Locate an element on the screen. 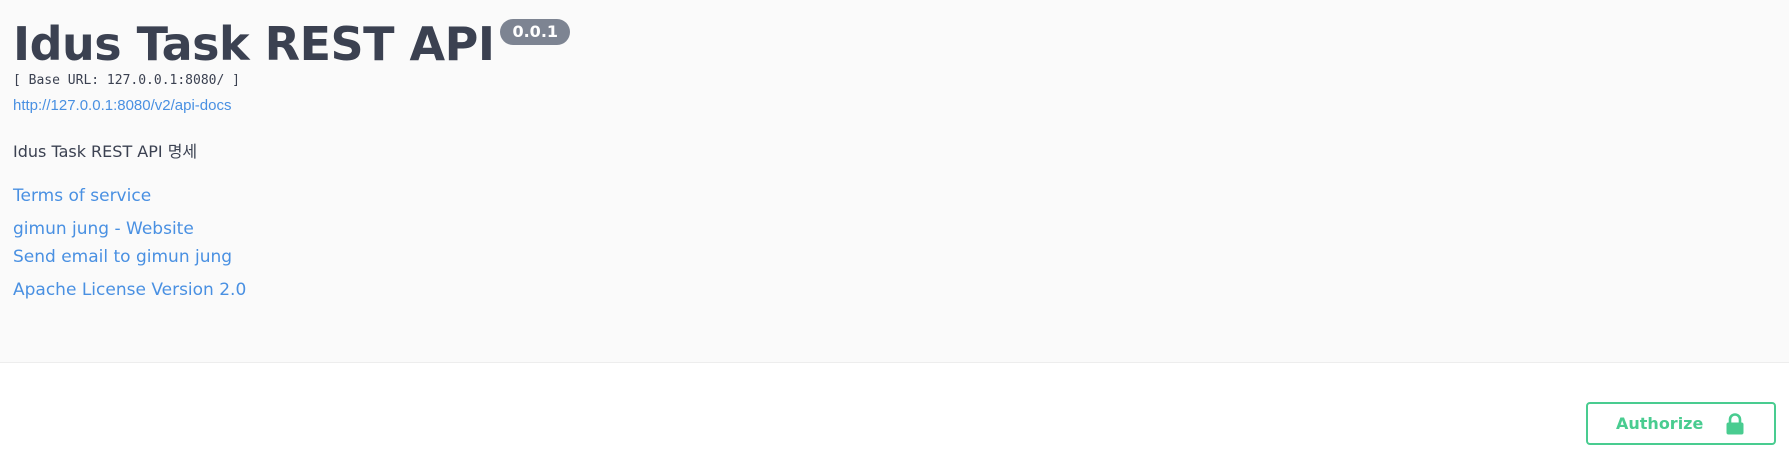 The width and height of the screenshot is (1789, 461). page-title: Idus Task REST API is located at coordinates (254, 44).